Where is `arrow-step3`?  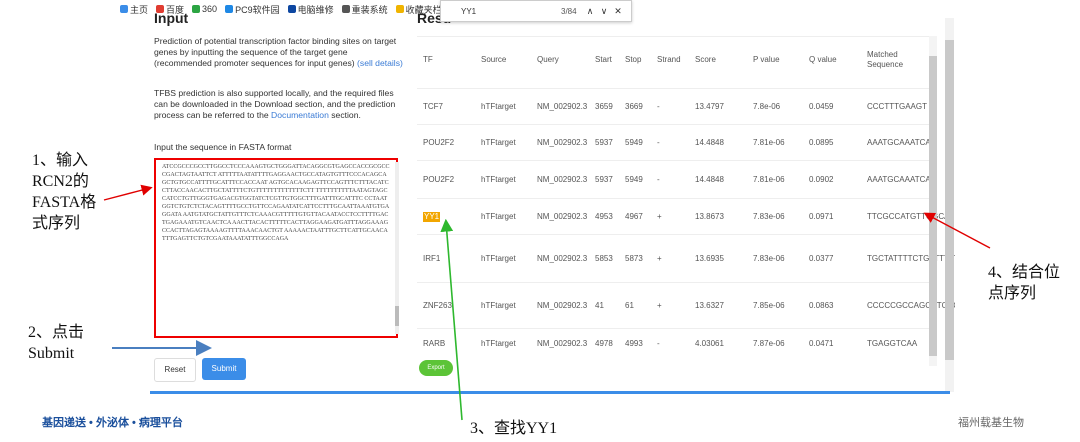
arrow-step3 is located at coordinates (451, 319).